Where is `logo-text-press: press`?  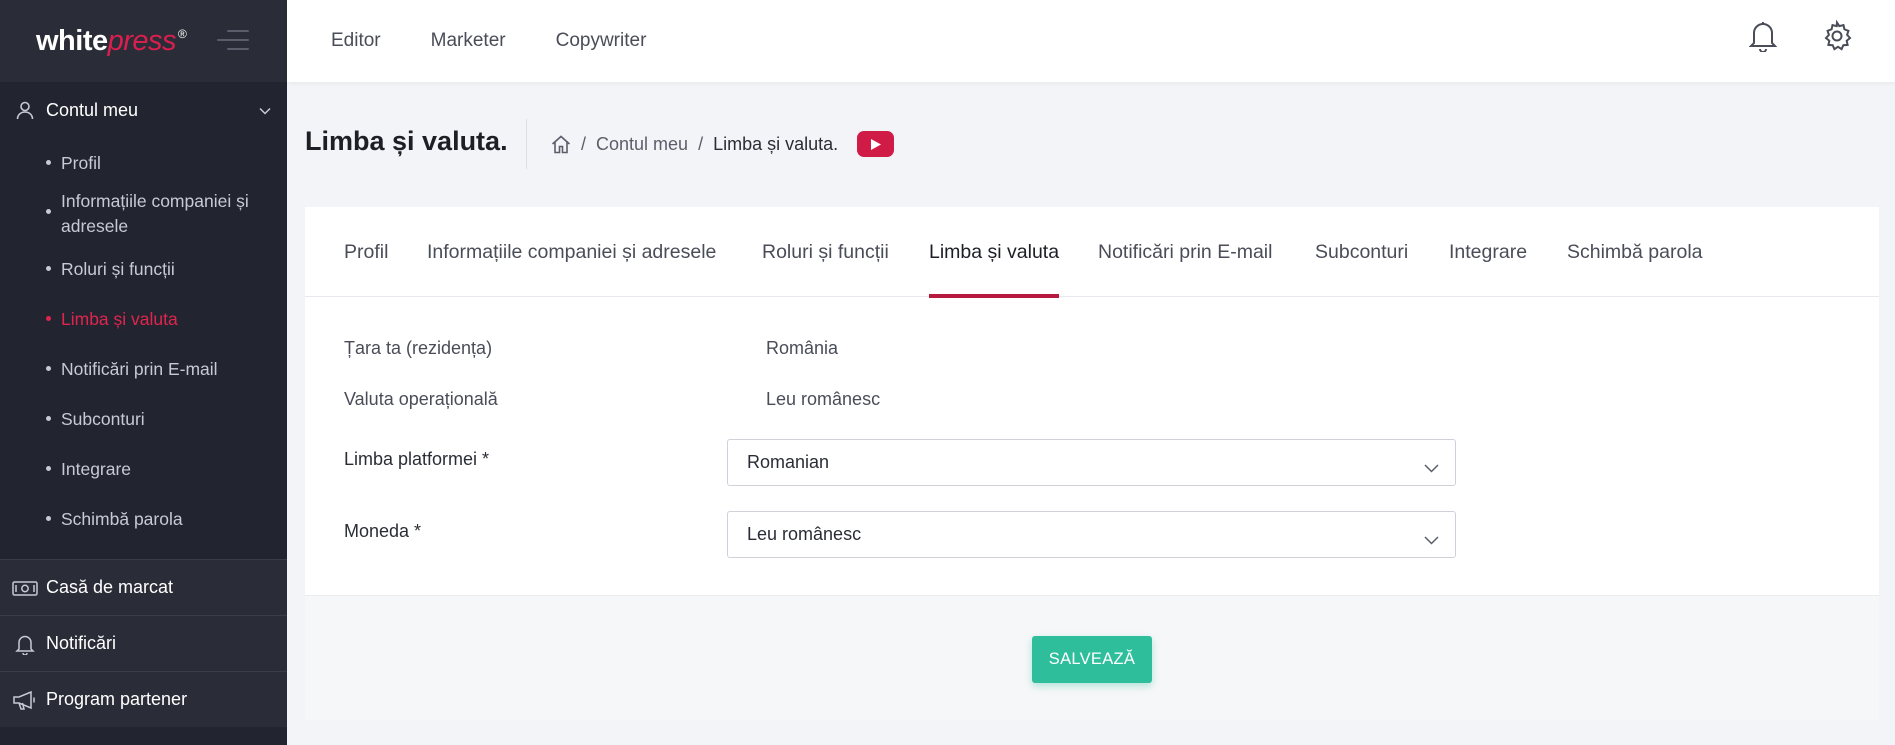 logo-text-press: press is located at coordinates (142, 40).